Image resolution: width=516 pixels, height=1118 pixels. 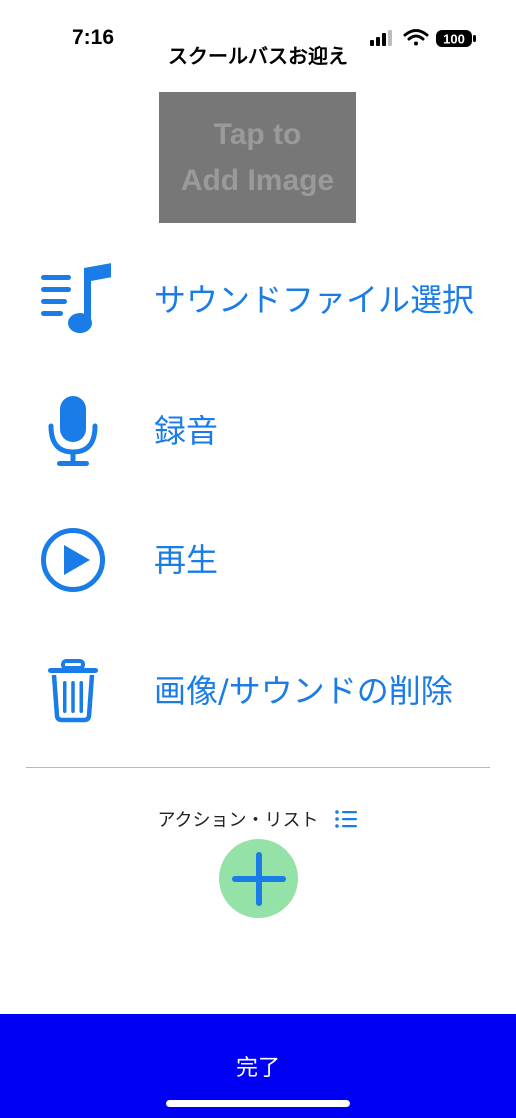 What do you see at coordinates (258, 1103) in the screenshot?
I see `home-indicator` at bounding box center [258, 1103].